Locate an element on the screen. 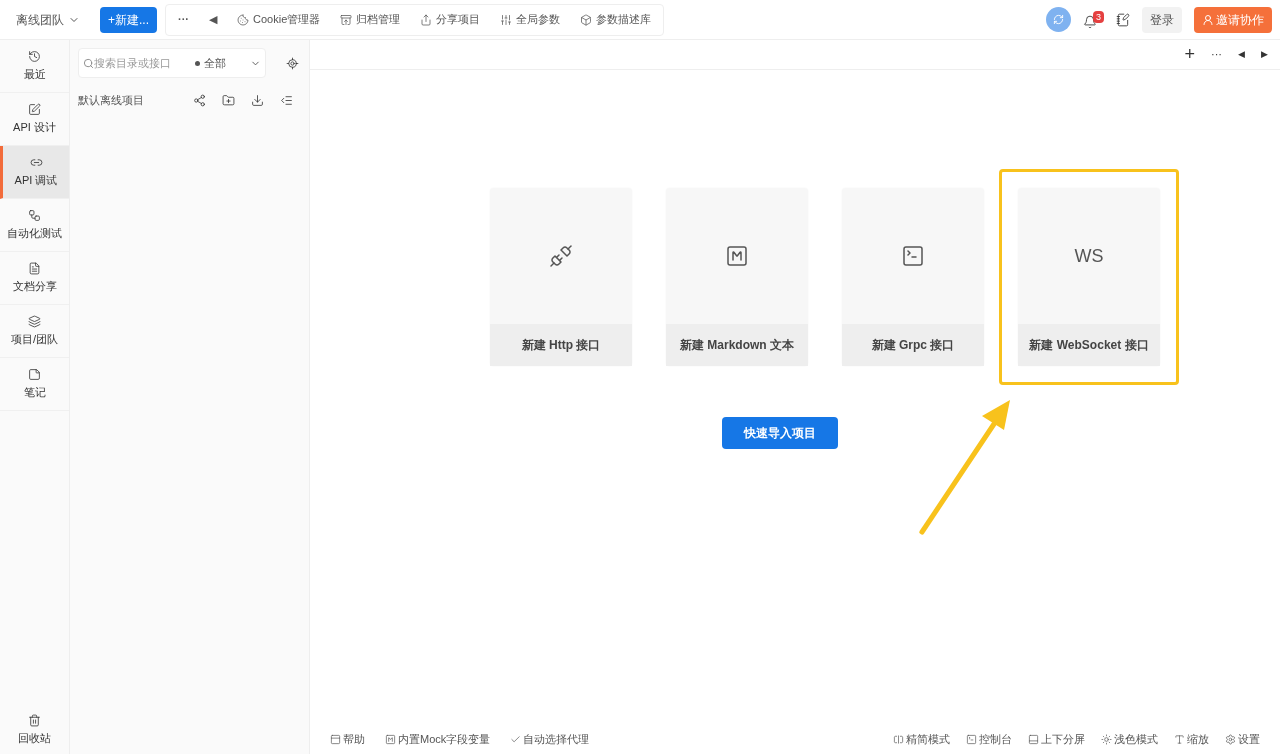  collapse-button: ◀ is located at coordinates (213, 19).